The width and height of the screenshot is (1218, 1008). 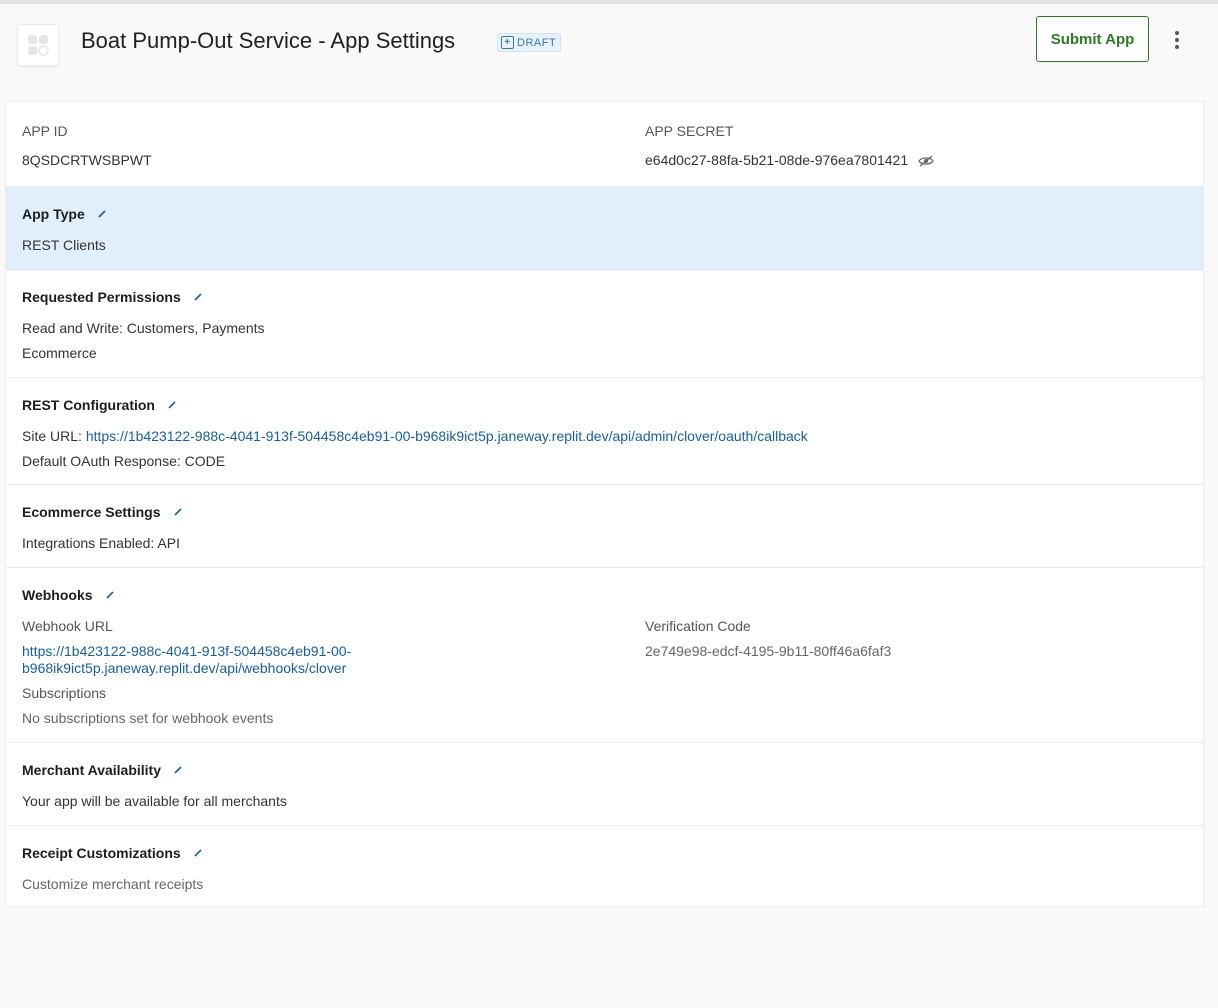 I want to click on edit-merchant-icon, so click(x=178, y=770).